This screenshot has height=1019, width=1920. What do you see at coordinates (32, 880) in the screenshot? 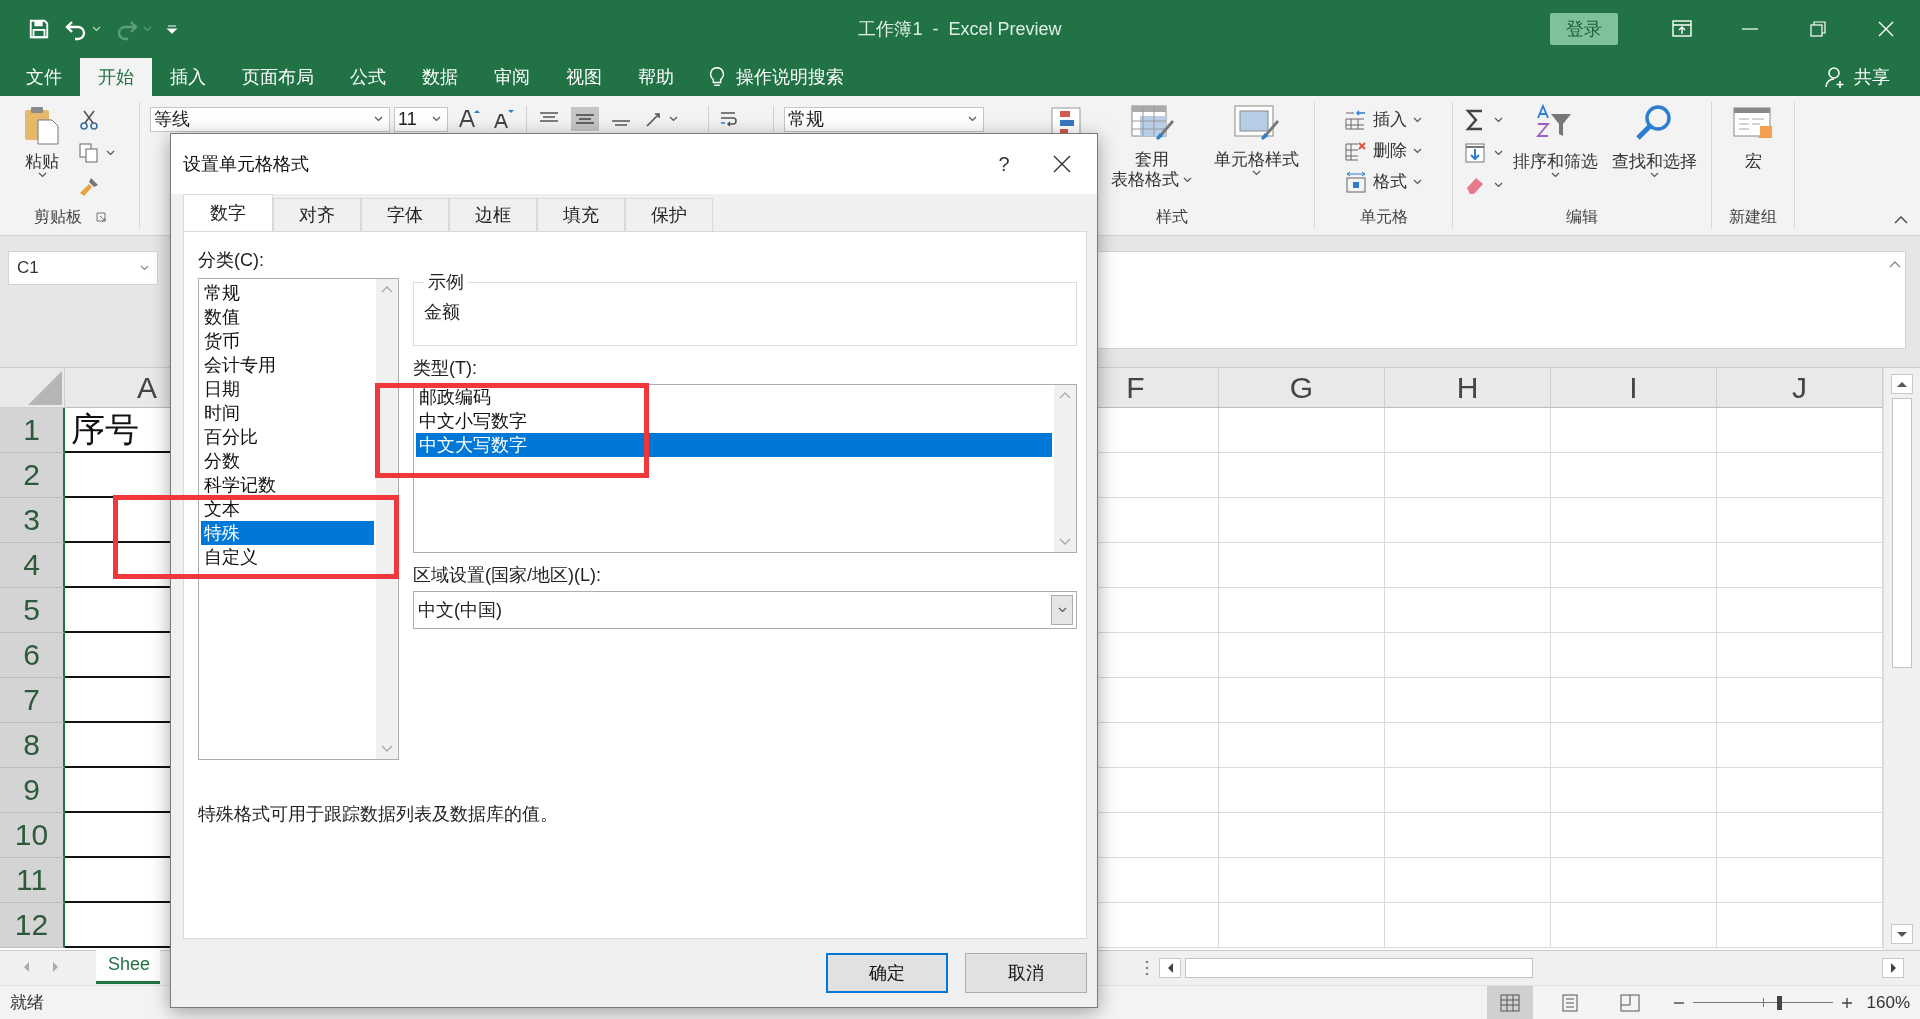
I see `row-header: 11` at bounding box center [32, 880].